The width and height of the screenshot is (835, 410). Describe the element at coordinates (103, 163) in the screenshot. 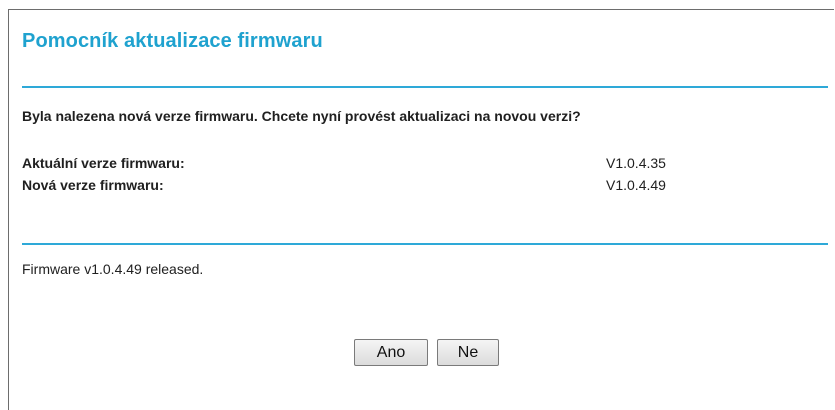

I see `current-version-label: Aktuální verze firmwaru:` at that location.